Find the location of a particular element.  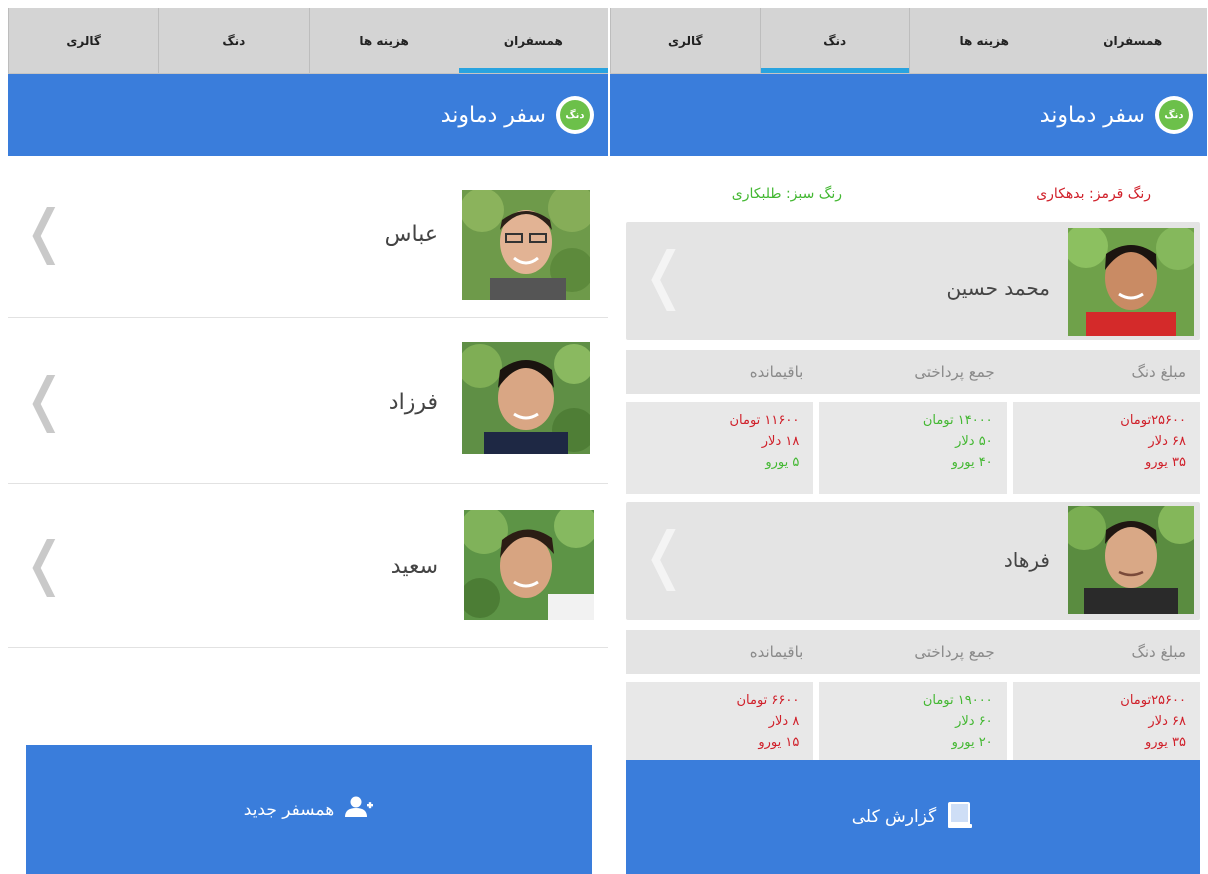

paid-cell: ۱۹۰۰۰ تومان ۶۰ دلار ۲۰ یورو is located at coordinates (913, 721).